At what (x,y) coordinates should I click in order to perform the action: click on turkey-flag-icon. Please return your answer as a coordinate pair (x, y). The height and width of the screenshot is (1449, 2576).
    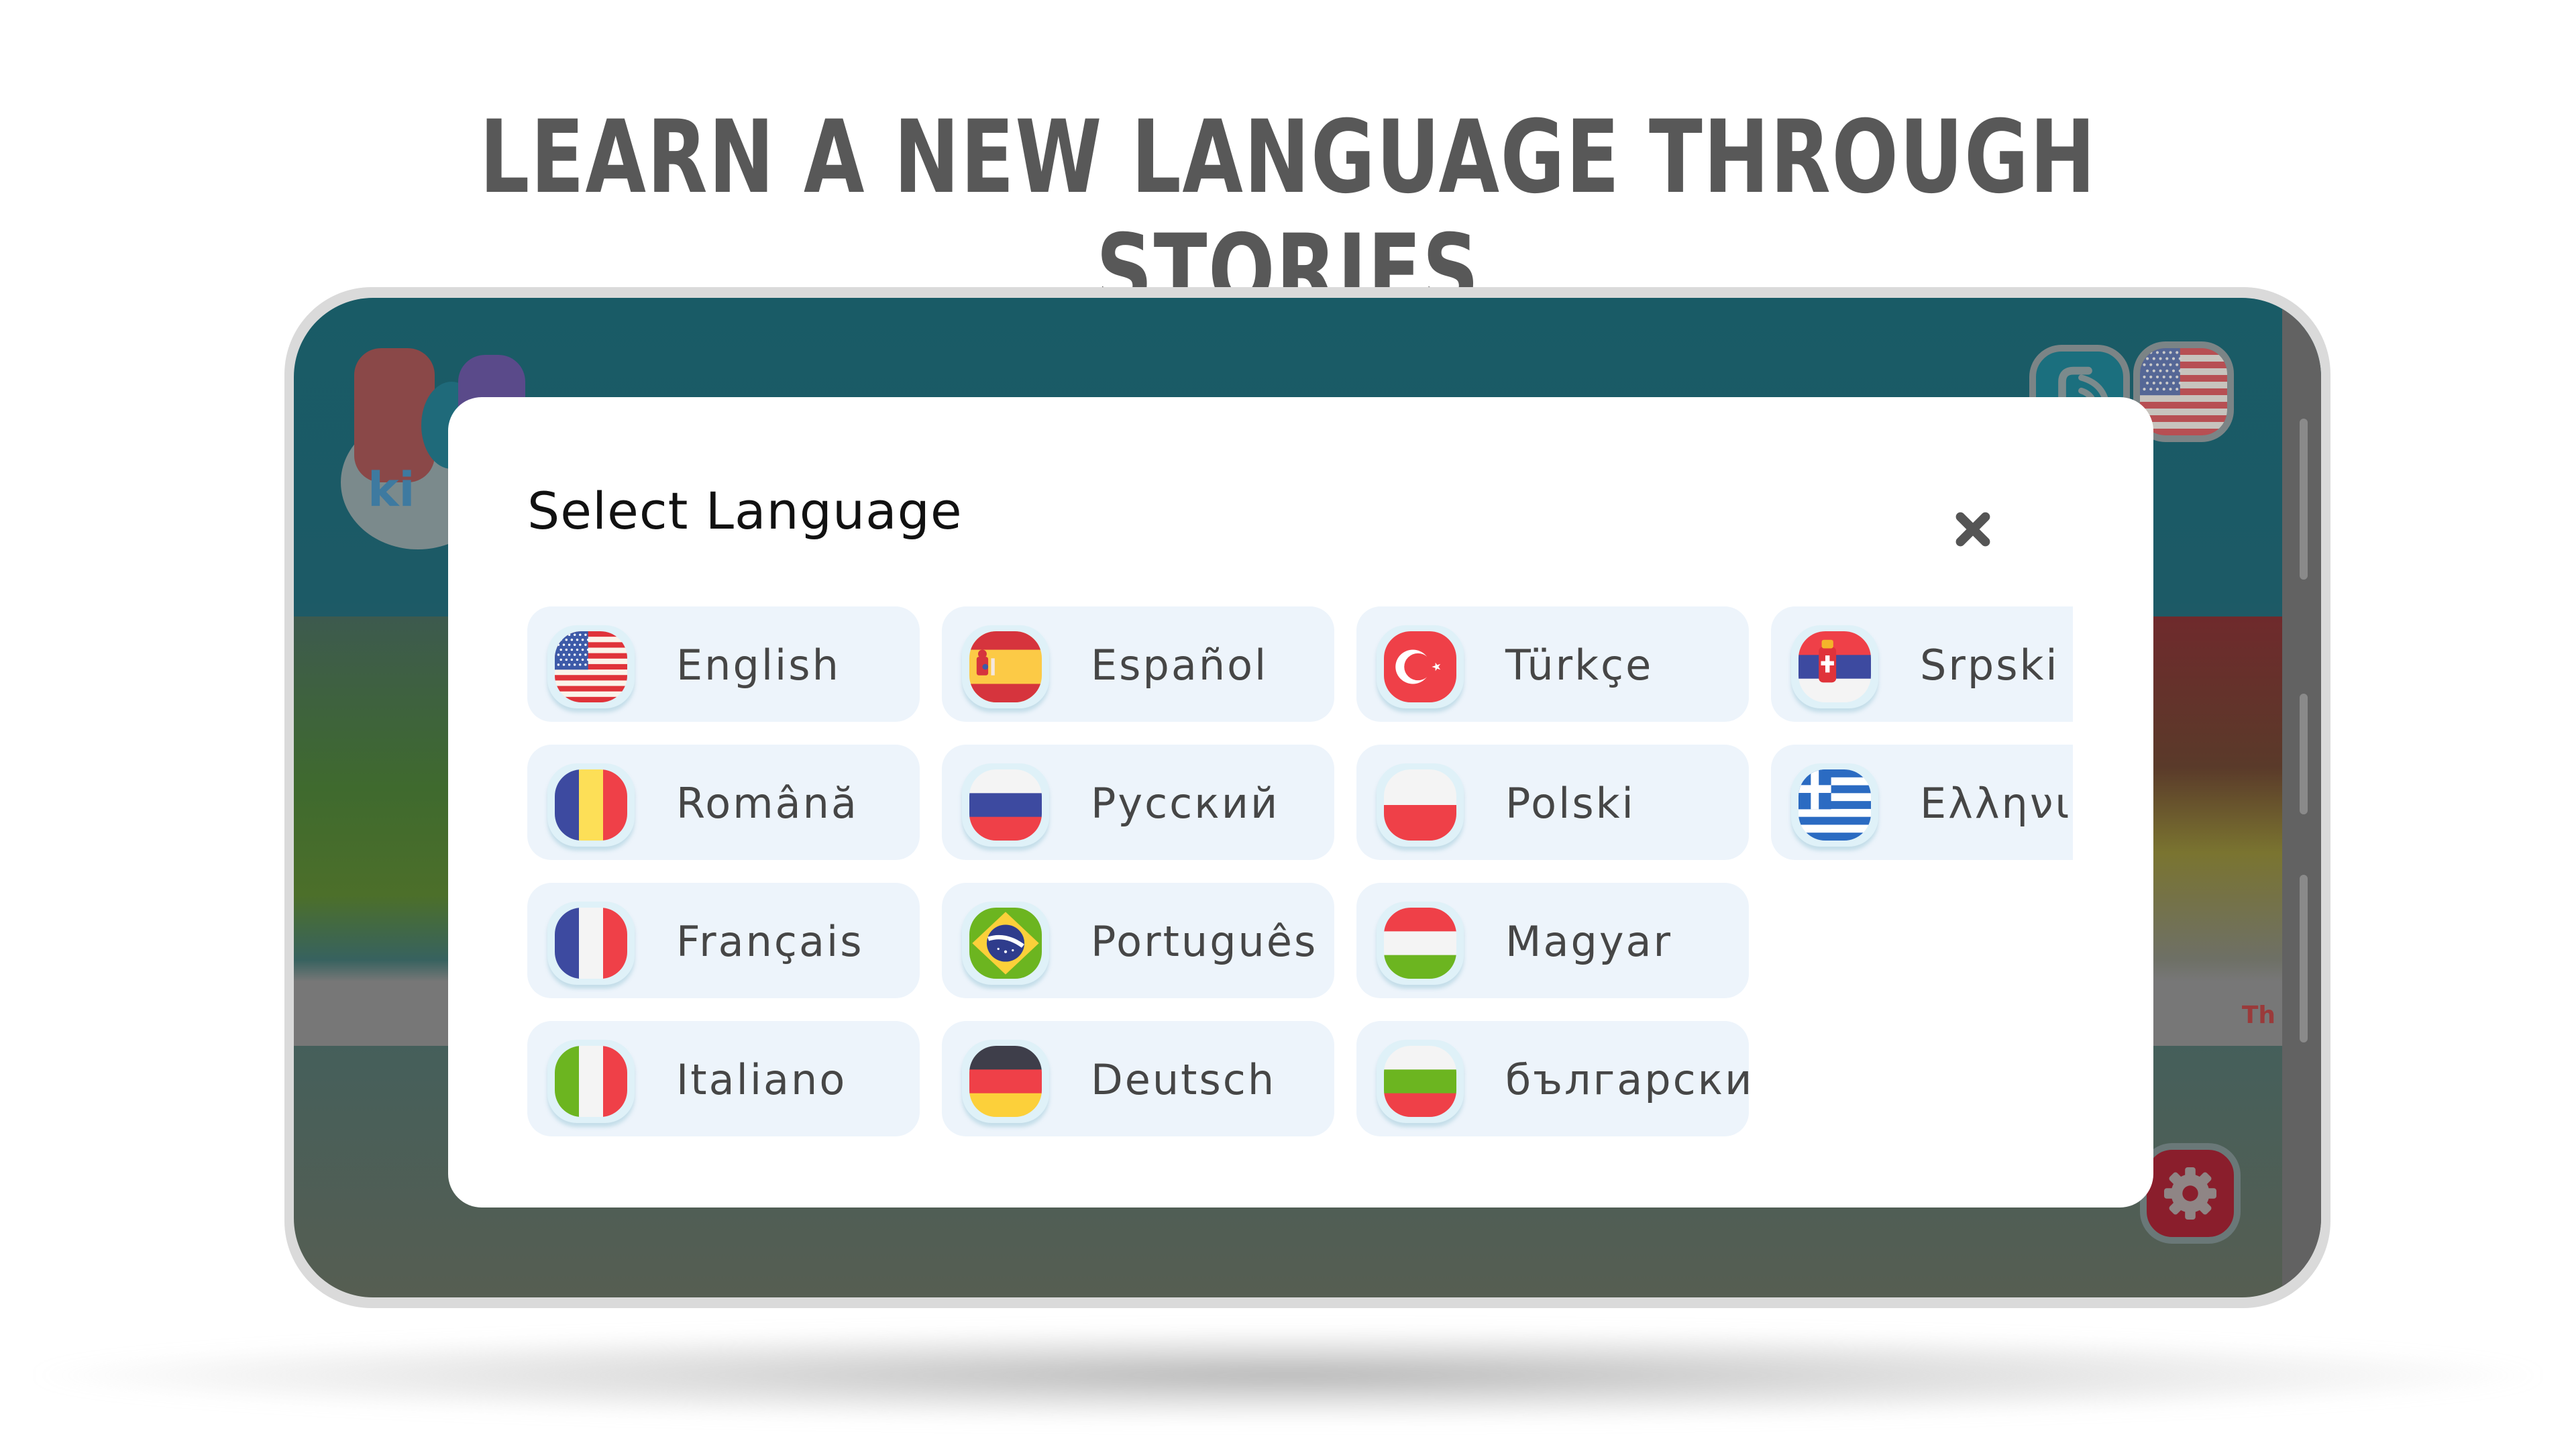
    Looking at the image, I should click on (1420, 666).